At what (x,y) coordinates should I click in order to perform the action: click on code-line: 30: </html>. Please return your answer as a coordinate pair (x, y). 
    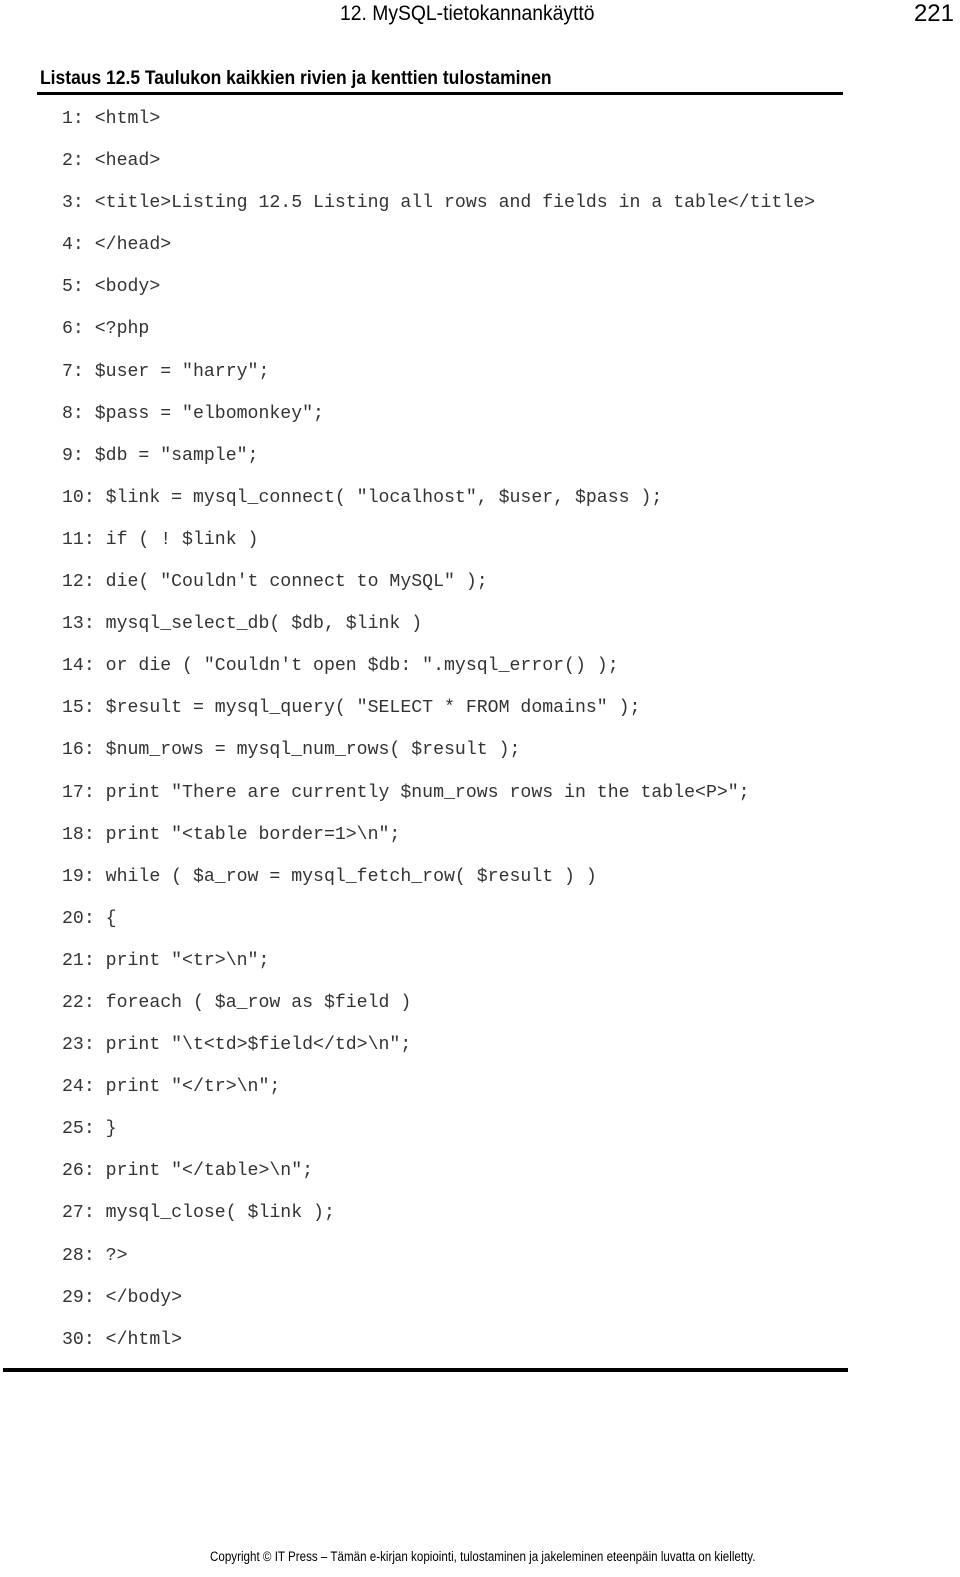
    Looking at the image, I should click on (122, 1339).